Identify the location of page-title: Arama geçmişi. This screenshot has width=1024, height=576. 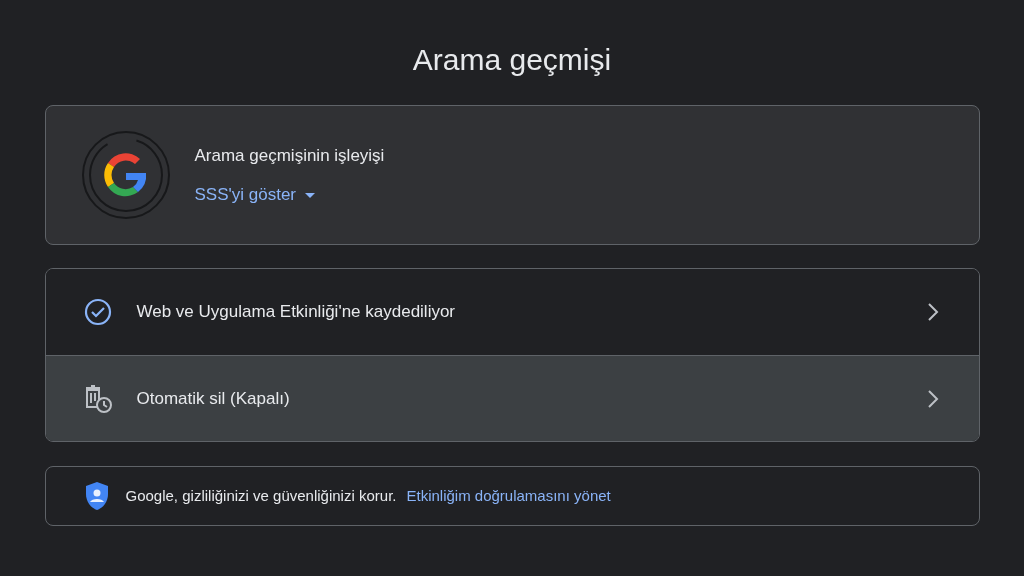
(512, 60).